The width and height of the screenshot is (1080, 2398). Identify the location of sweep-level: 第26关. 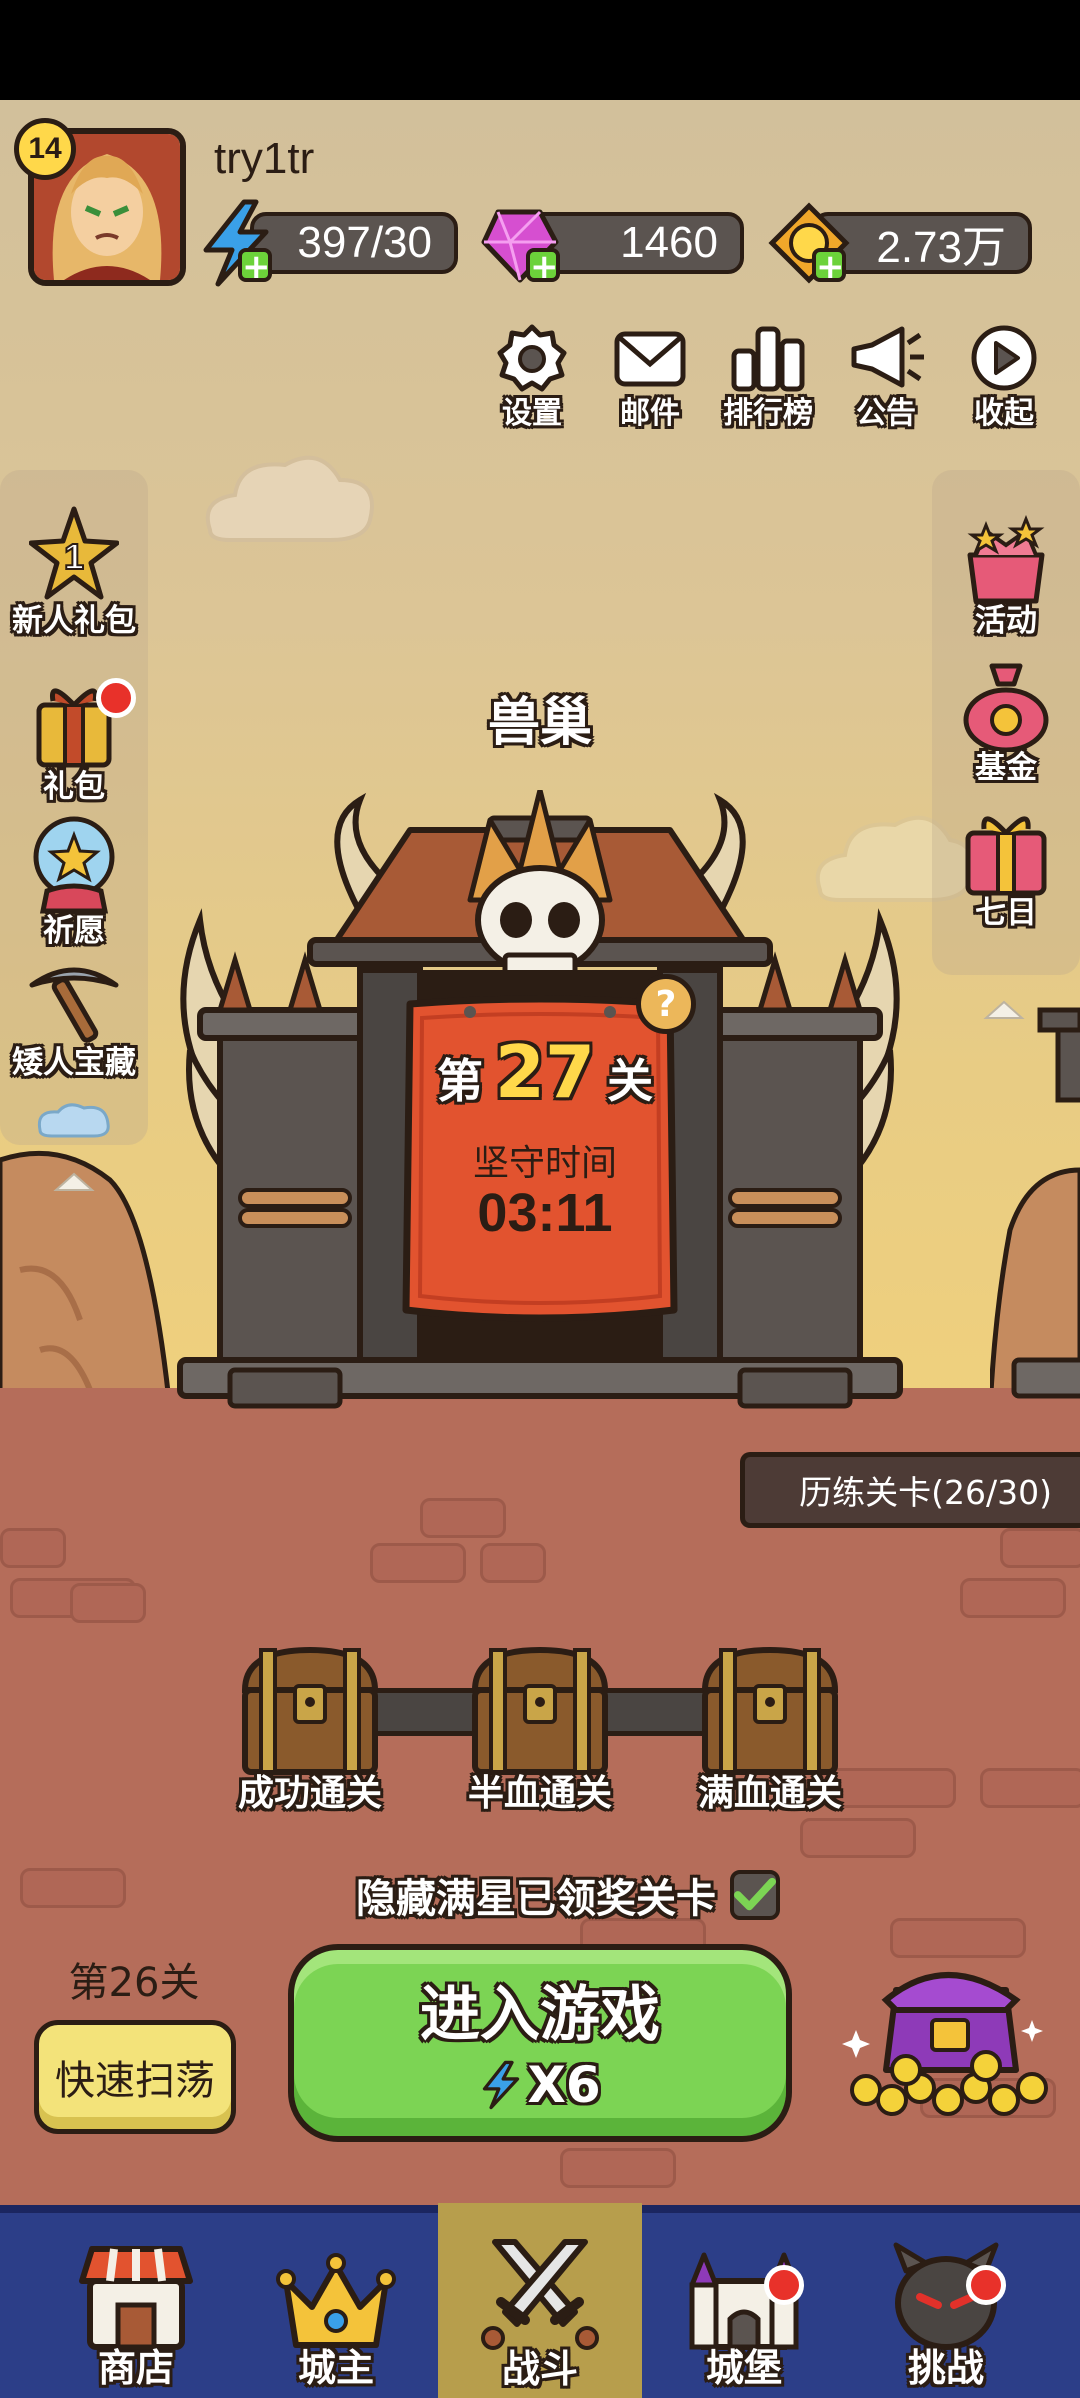
(134, 1983).